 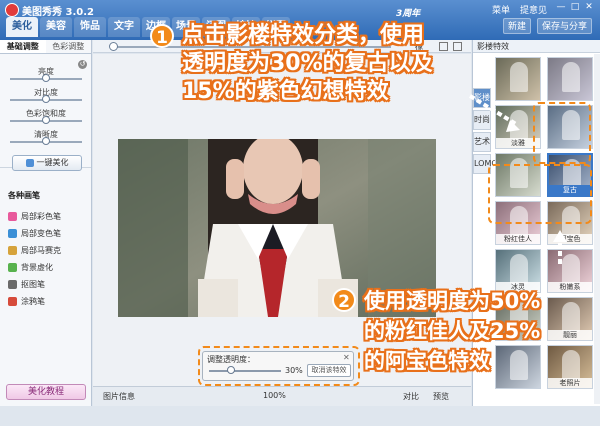 I want to click on arrow-to-vintage, so click(x=493, y=110).